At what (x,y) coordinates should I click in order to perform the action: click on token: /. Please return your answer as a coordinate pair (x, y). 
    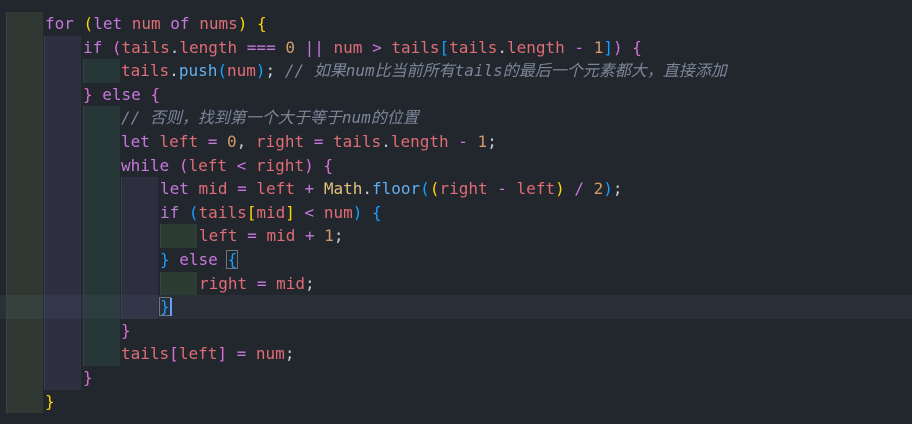
    Looking at the image, I should click on (579, 189).